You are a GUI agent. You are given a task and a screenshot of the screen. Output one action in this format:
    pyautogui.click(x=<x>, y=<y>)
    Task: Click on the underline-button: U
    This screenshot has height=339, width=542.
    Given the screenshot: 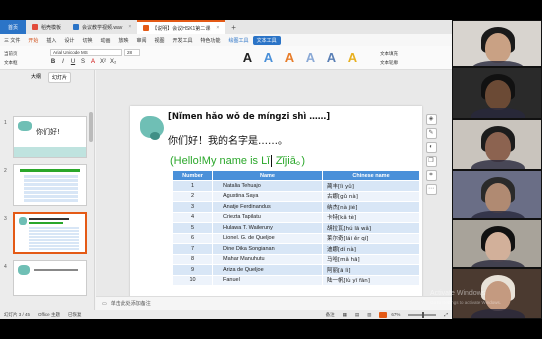 What is the action you would take?
    pyautogui.click(x=73, y=62)
    